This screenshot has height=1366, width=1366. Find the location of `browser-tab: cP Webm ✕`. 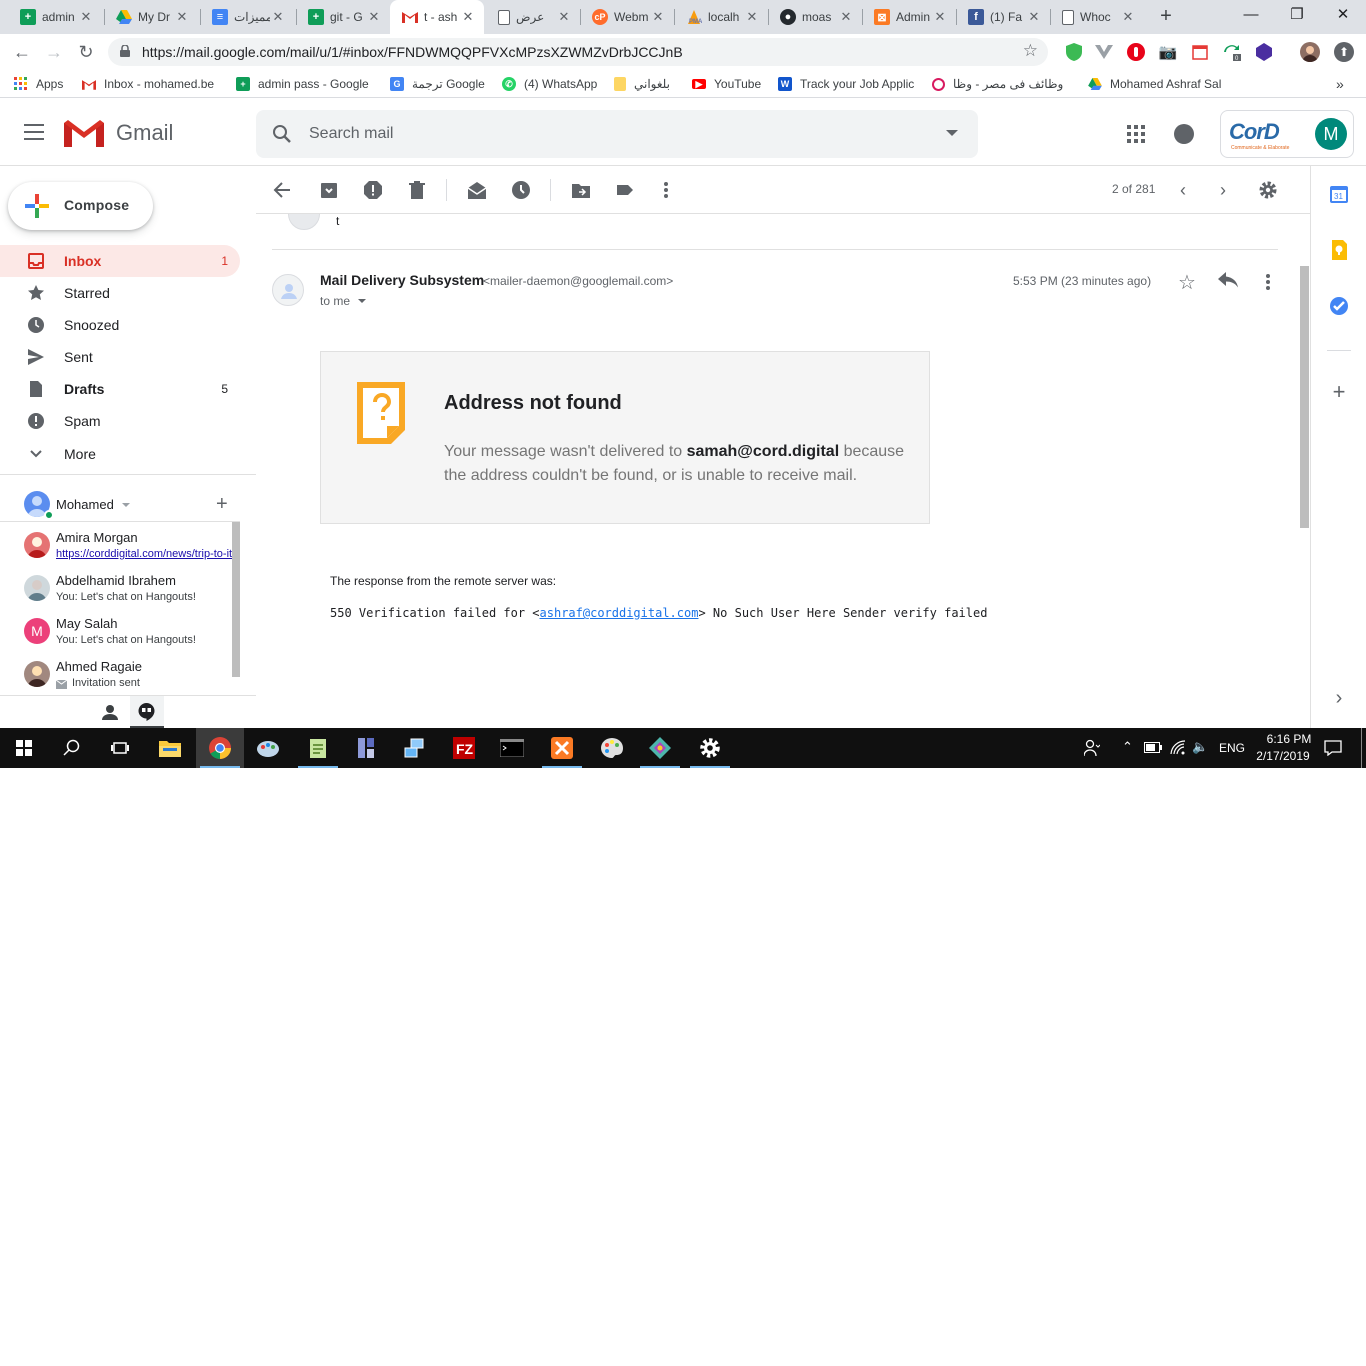

browser-tab: cP Webm ✕ is located at coordinates (627, 17).